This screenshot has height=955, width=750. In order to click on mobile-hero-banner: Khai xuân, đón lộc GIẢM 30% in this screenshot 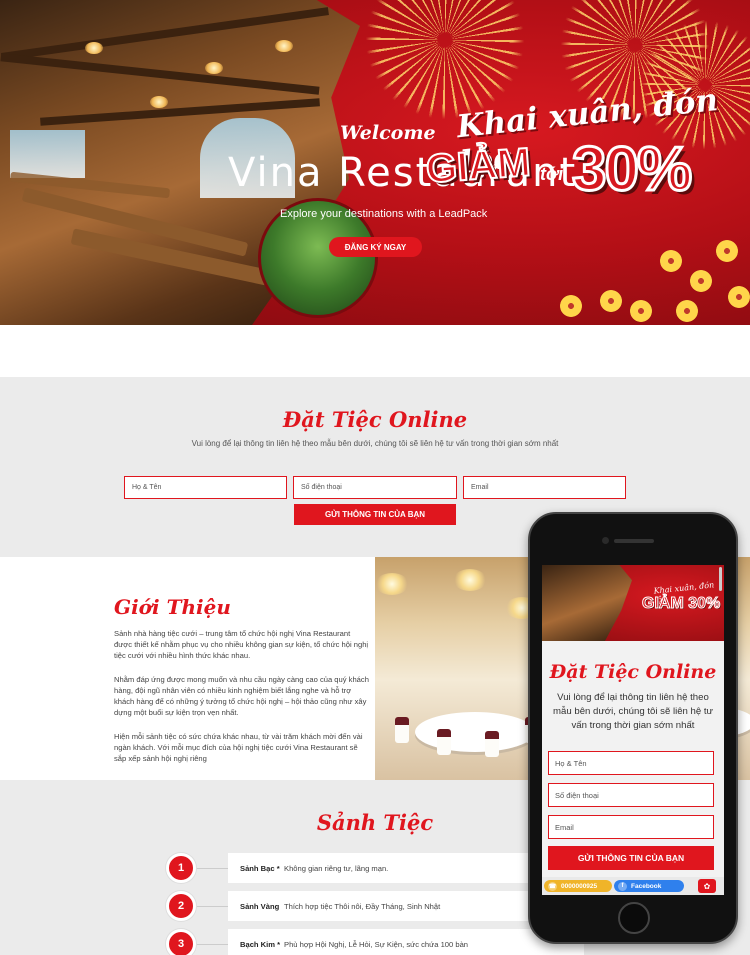, I will do `click(633, 603)`.